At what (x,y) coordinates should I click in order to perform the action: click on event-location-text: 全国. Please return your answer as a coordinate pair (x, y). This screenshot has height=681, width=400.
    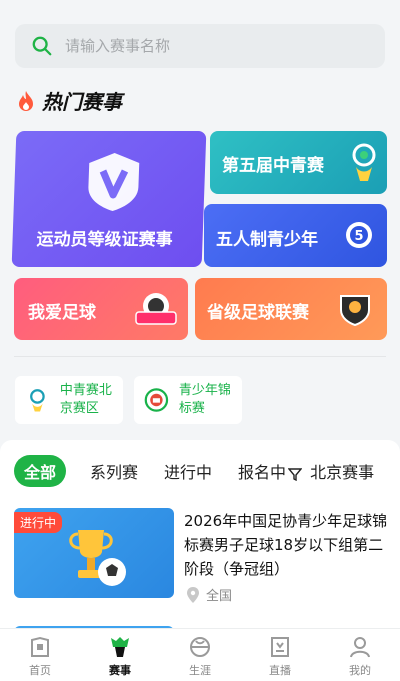
    Looking at the image, I should click on (219, 596).